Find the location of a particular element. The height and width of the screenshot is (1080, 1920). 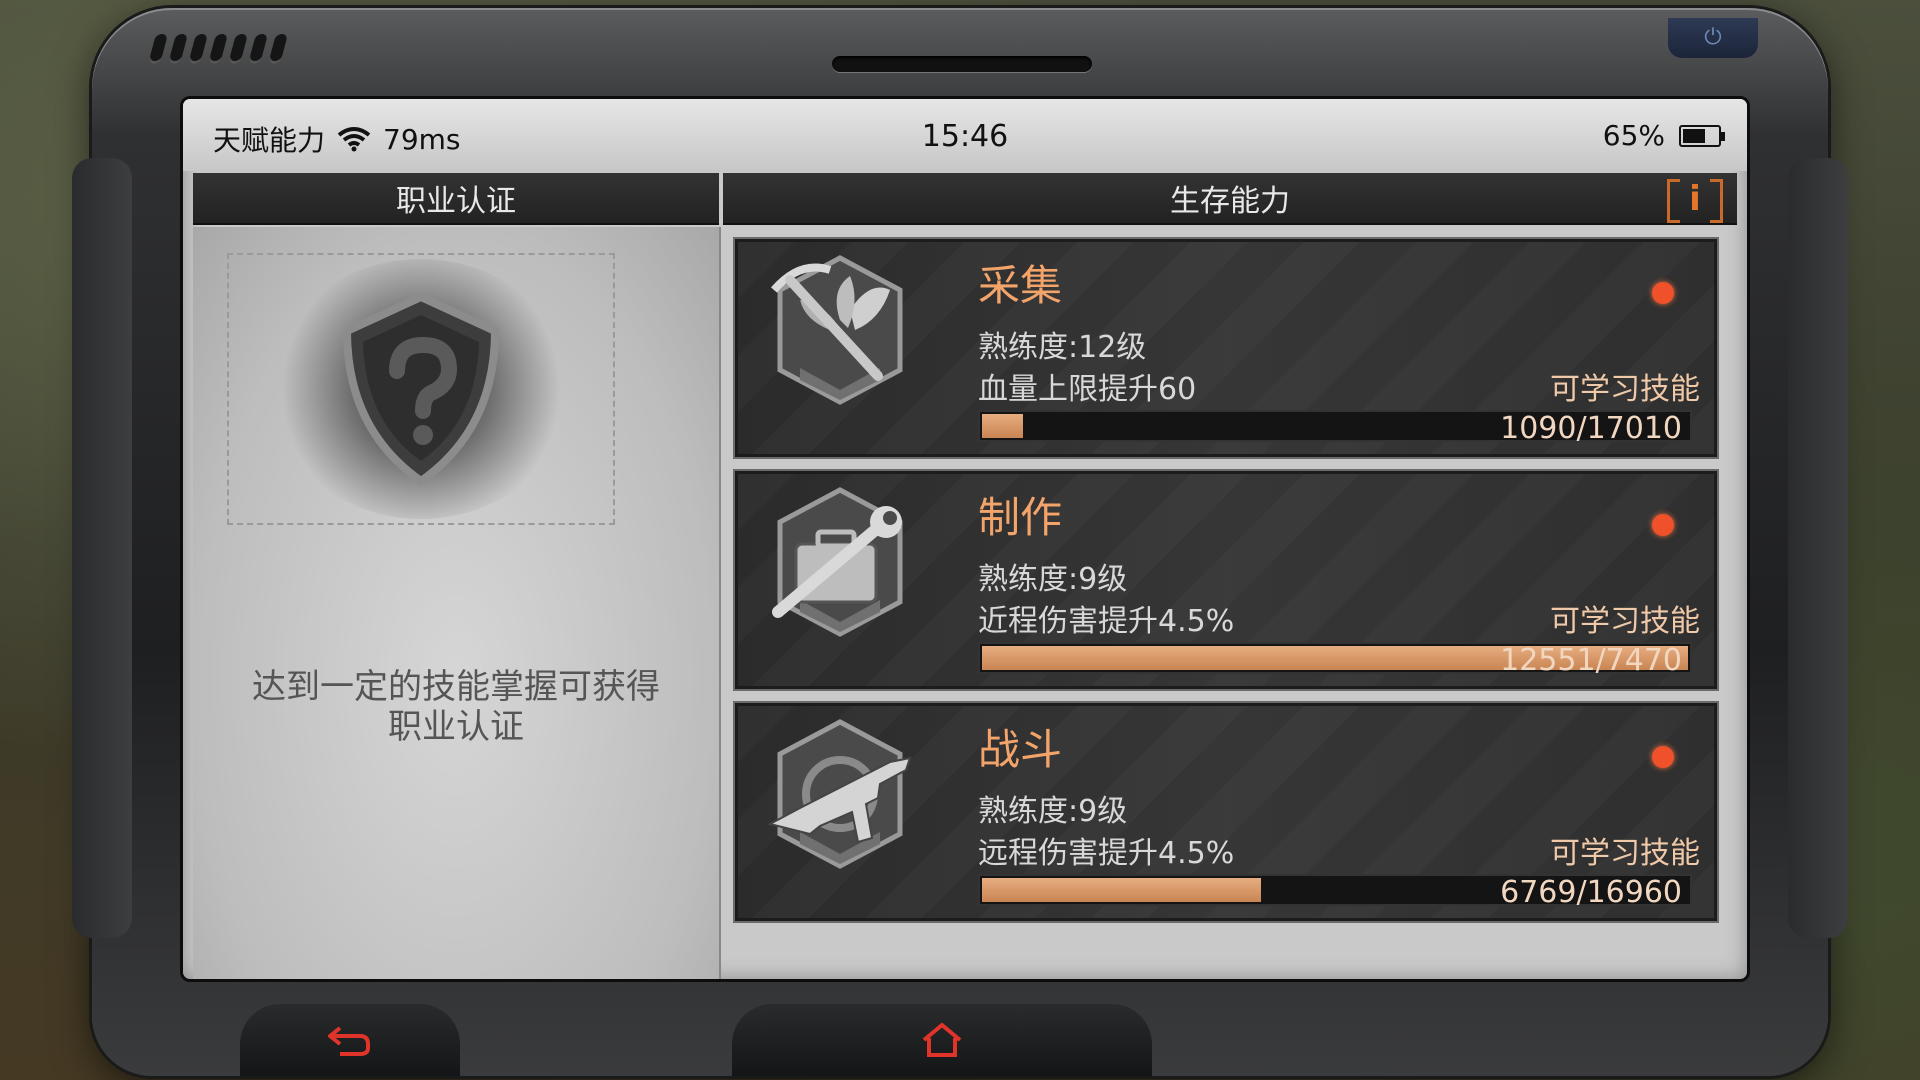

skill-title: 采集 is located at coordinates (1020, 285).